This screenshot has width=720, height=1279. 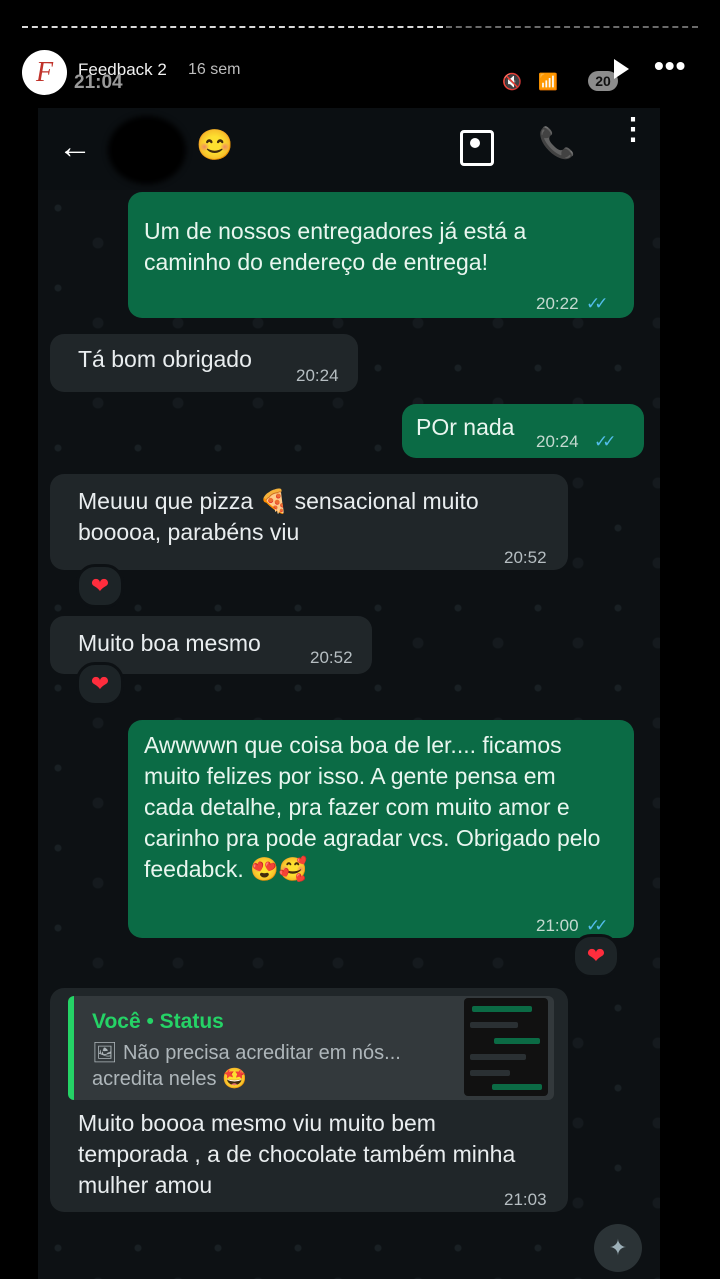 What do you see at coordinates (98, 82) in the screenshot?
I see `status-bar-time: 21:04` at bounding box center [98, 82].